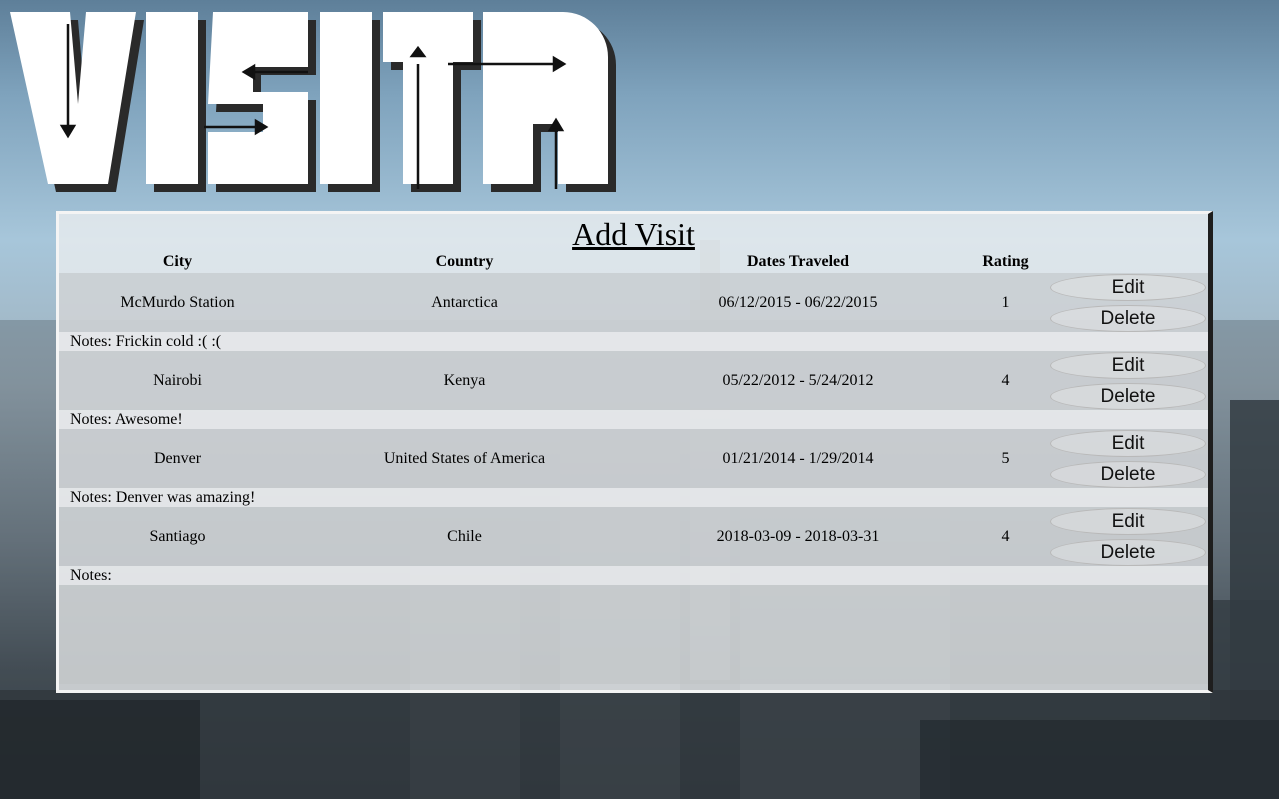 The height and width of the screenshot is (799, 1279). Describe the element at coordinates (633, 263) in the screenshot. I see `table-header: City Country Dates Traveled Rating` at that location.